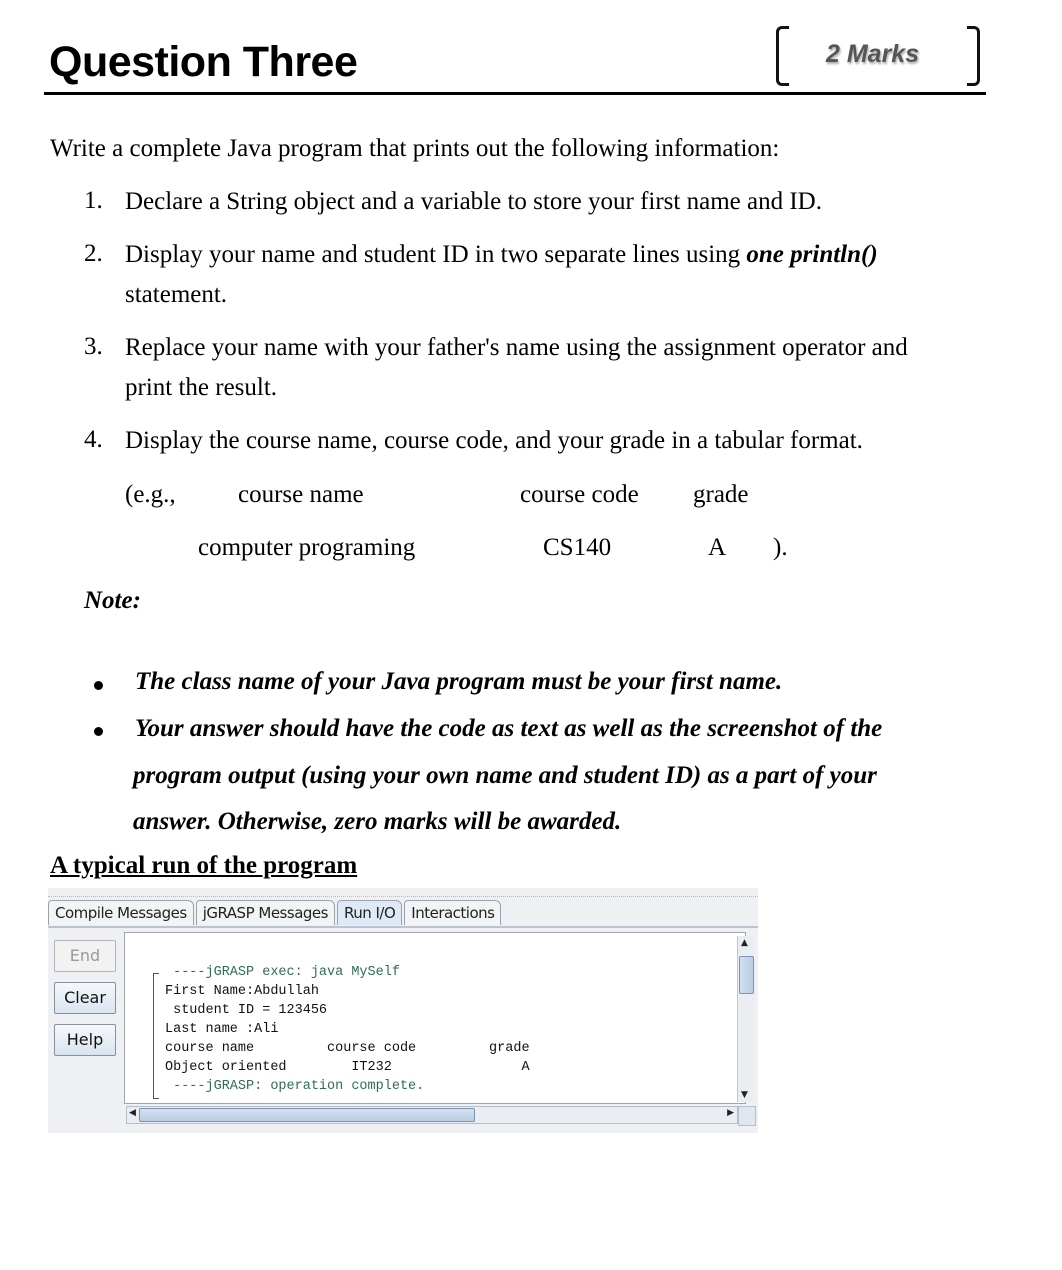  What do you see at coordinates (282, 972) in the screenshot?
I see `output-line: ----jGRASP exec: java MySelf` at bounding box center [282, 972].